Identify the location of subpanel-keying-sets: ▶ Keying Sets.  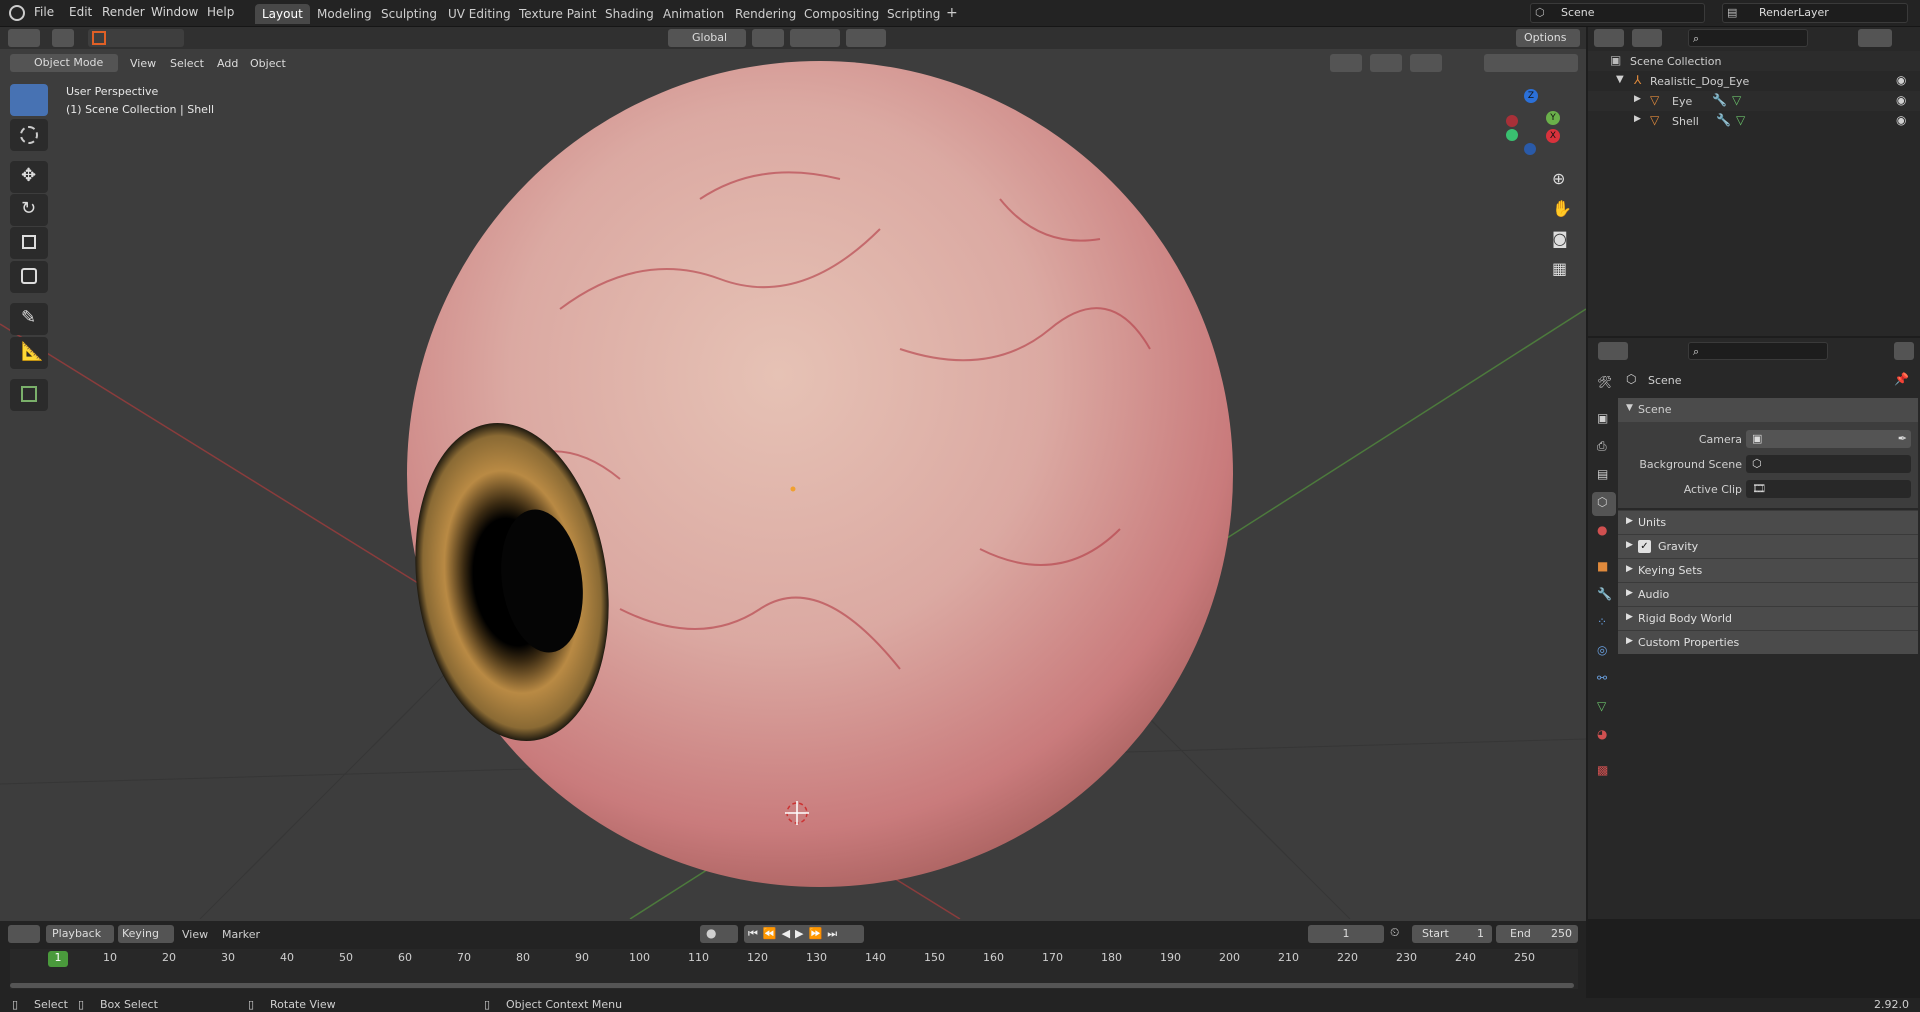
(1768, 570).